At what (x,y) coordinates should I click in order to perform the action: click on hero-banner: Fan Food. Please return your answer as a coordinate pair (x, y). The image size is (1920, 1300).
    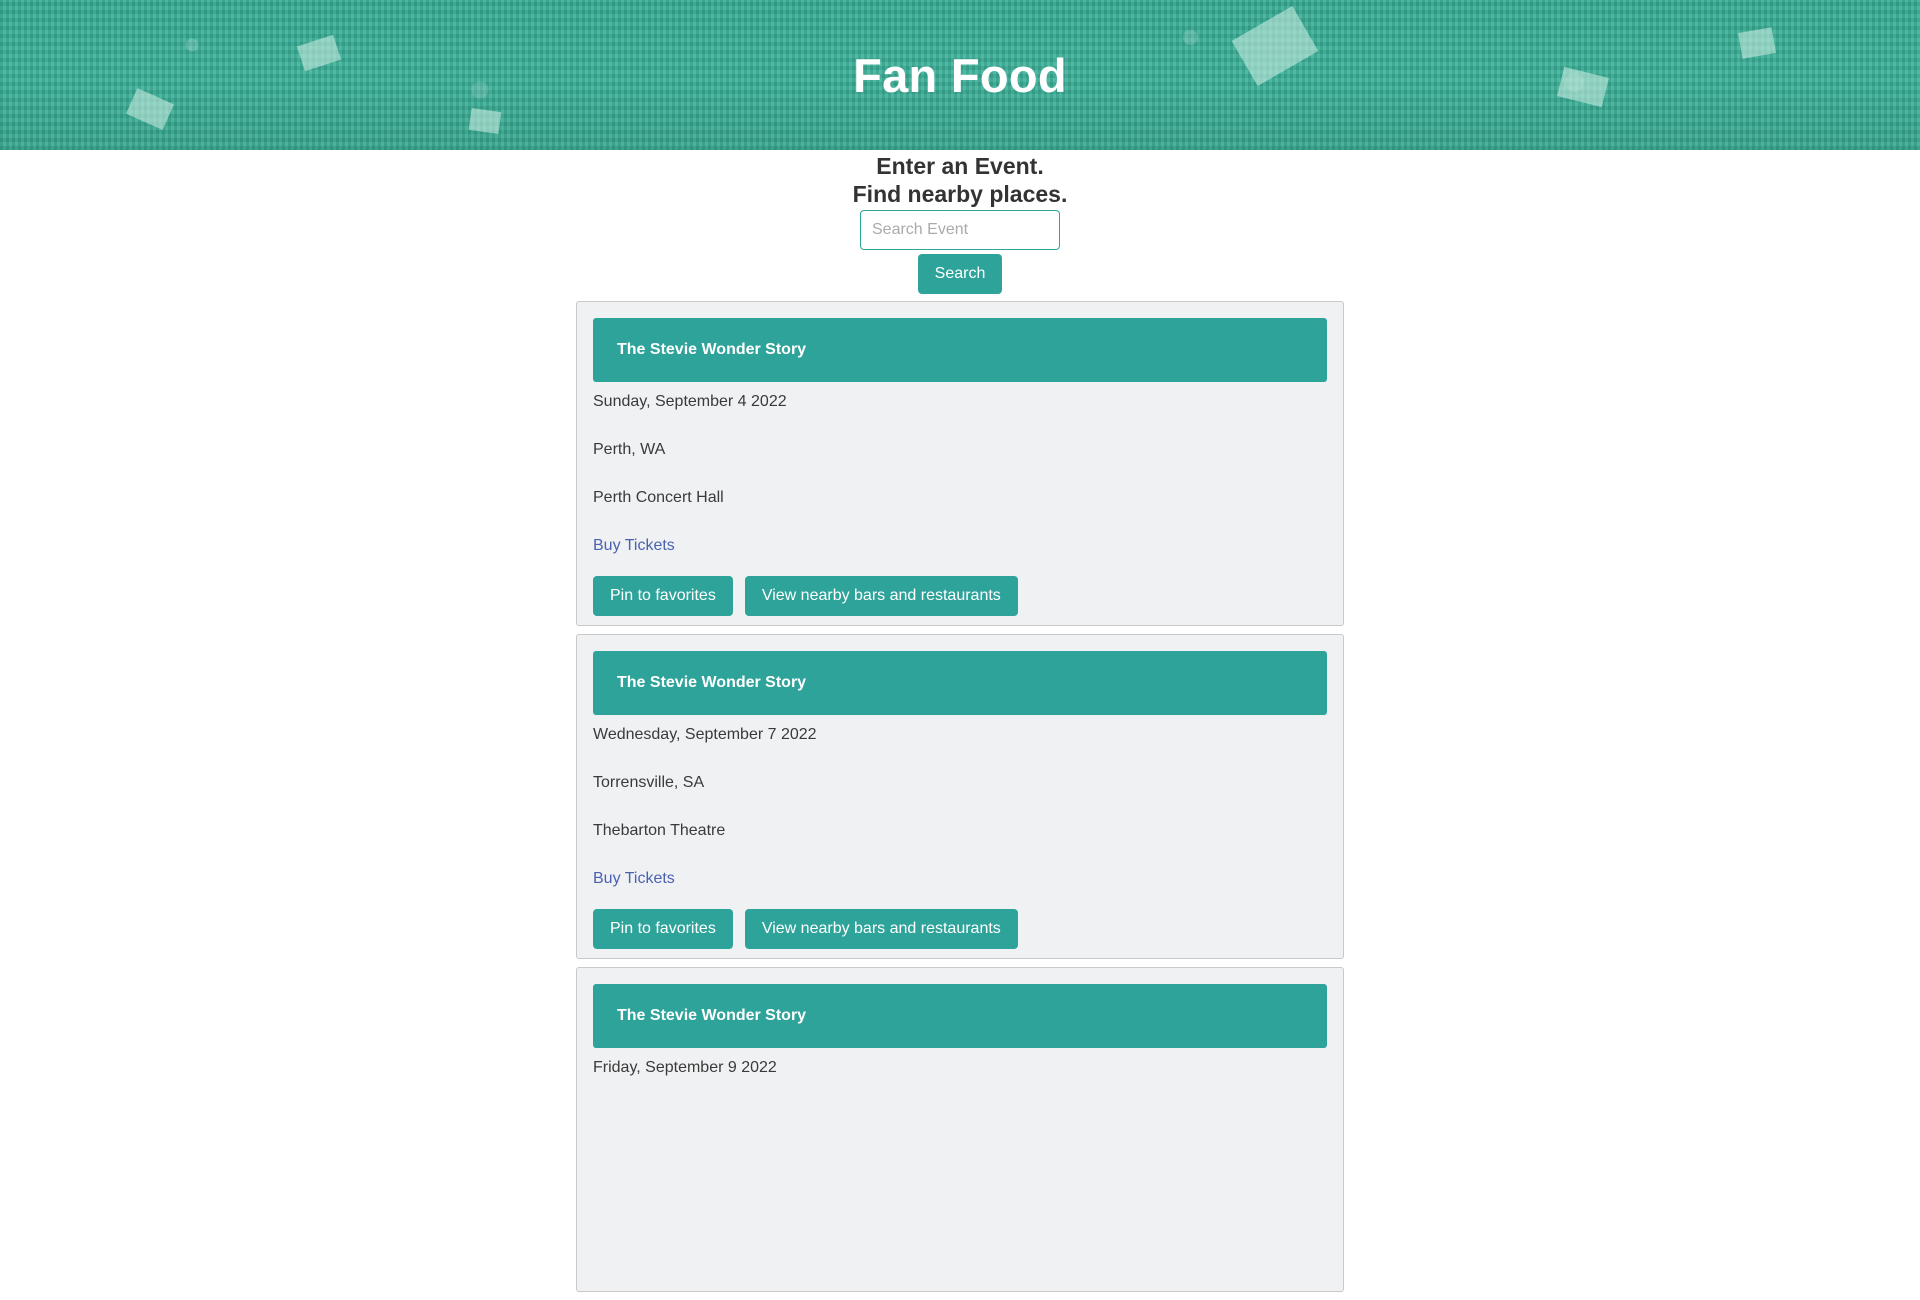
    Looking at the image, I should click on (960, 75).